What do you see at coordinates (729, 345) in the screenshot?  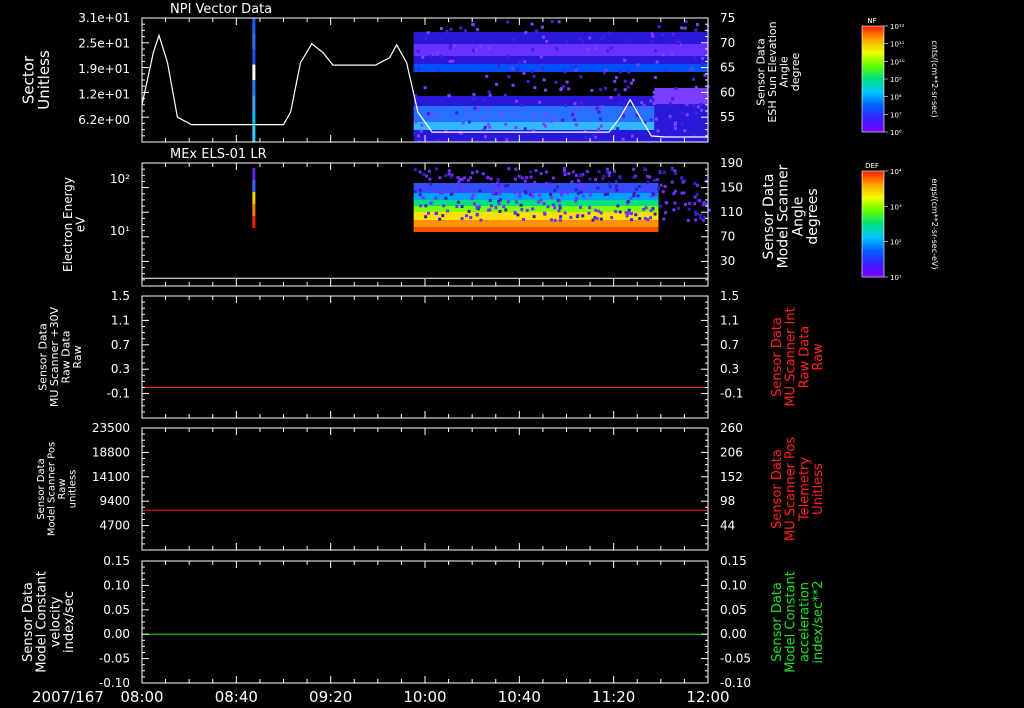 I see `y-tick-label-right: 0.7` at bounding box center [729, 345].